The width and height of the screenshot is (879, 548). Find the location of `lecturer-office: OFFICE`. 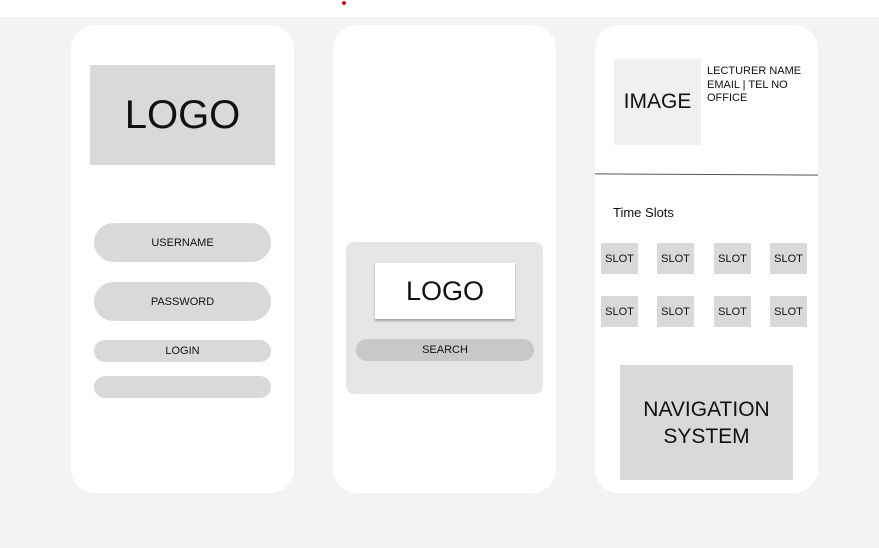

lecturer-office: OFFICE is located at coordinates (727, 98).